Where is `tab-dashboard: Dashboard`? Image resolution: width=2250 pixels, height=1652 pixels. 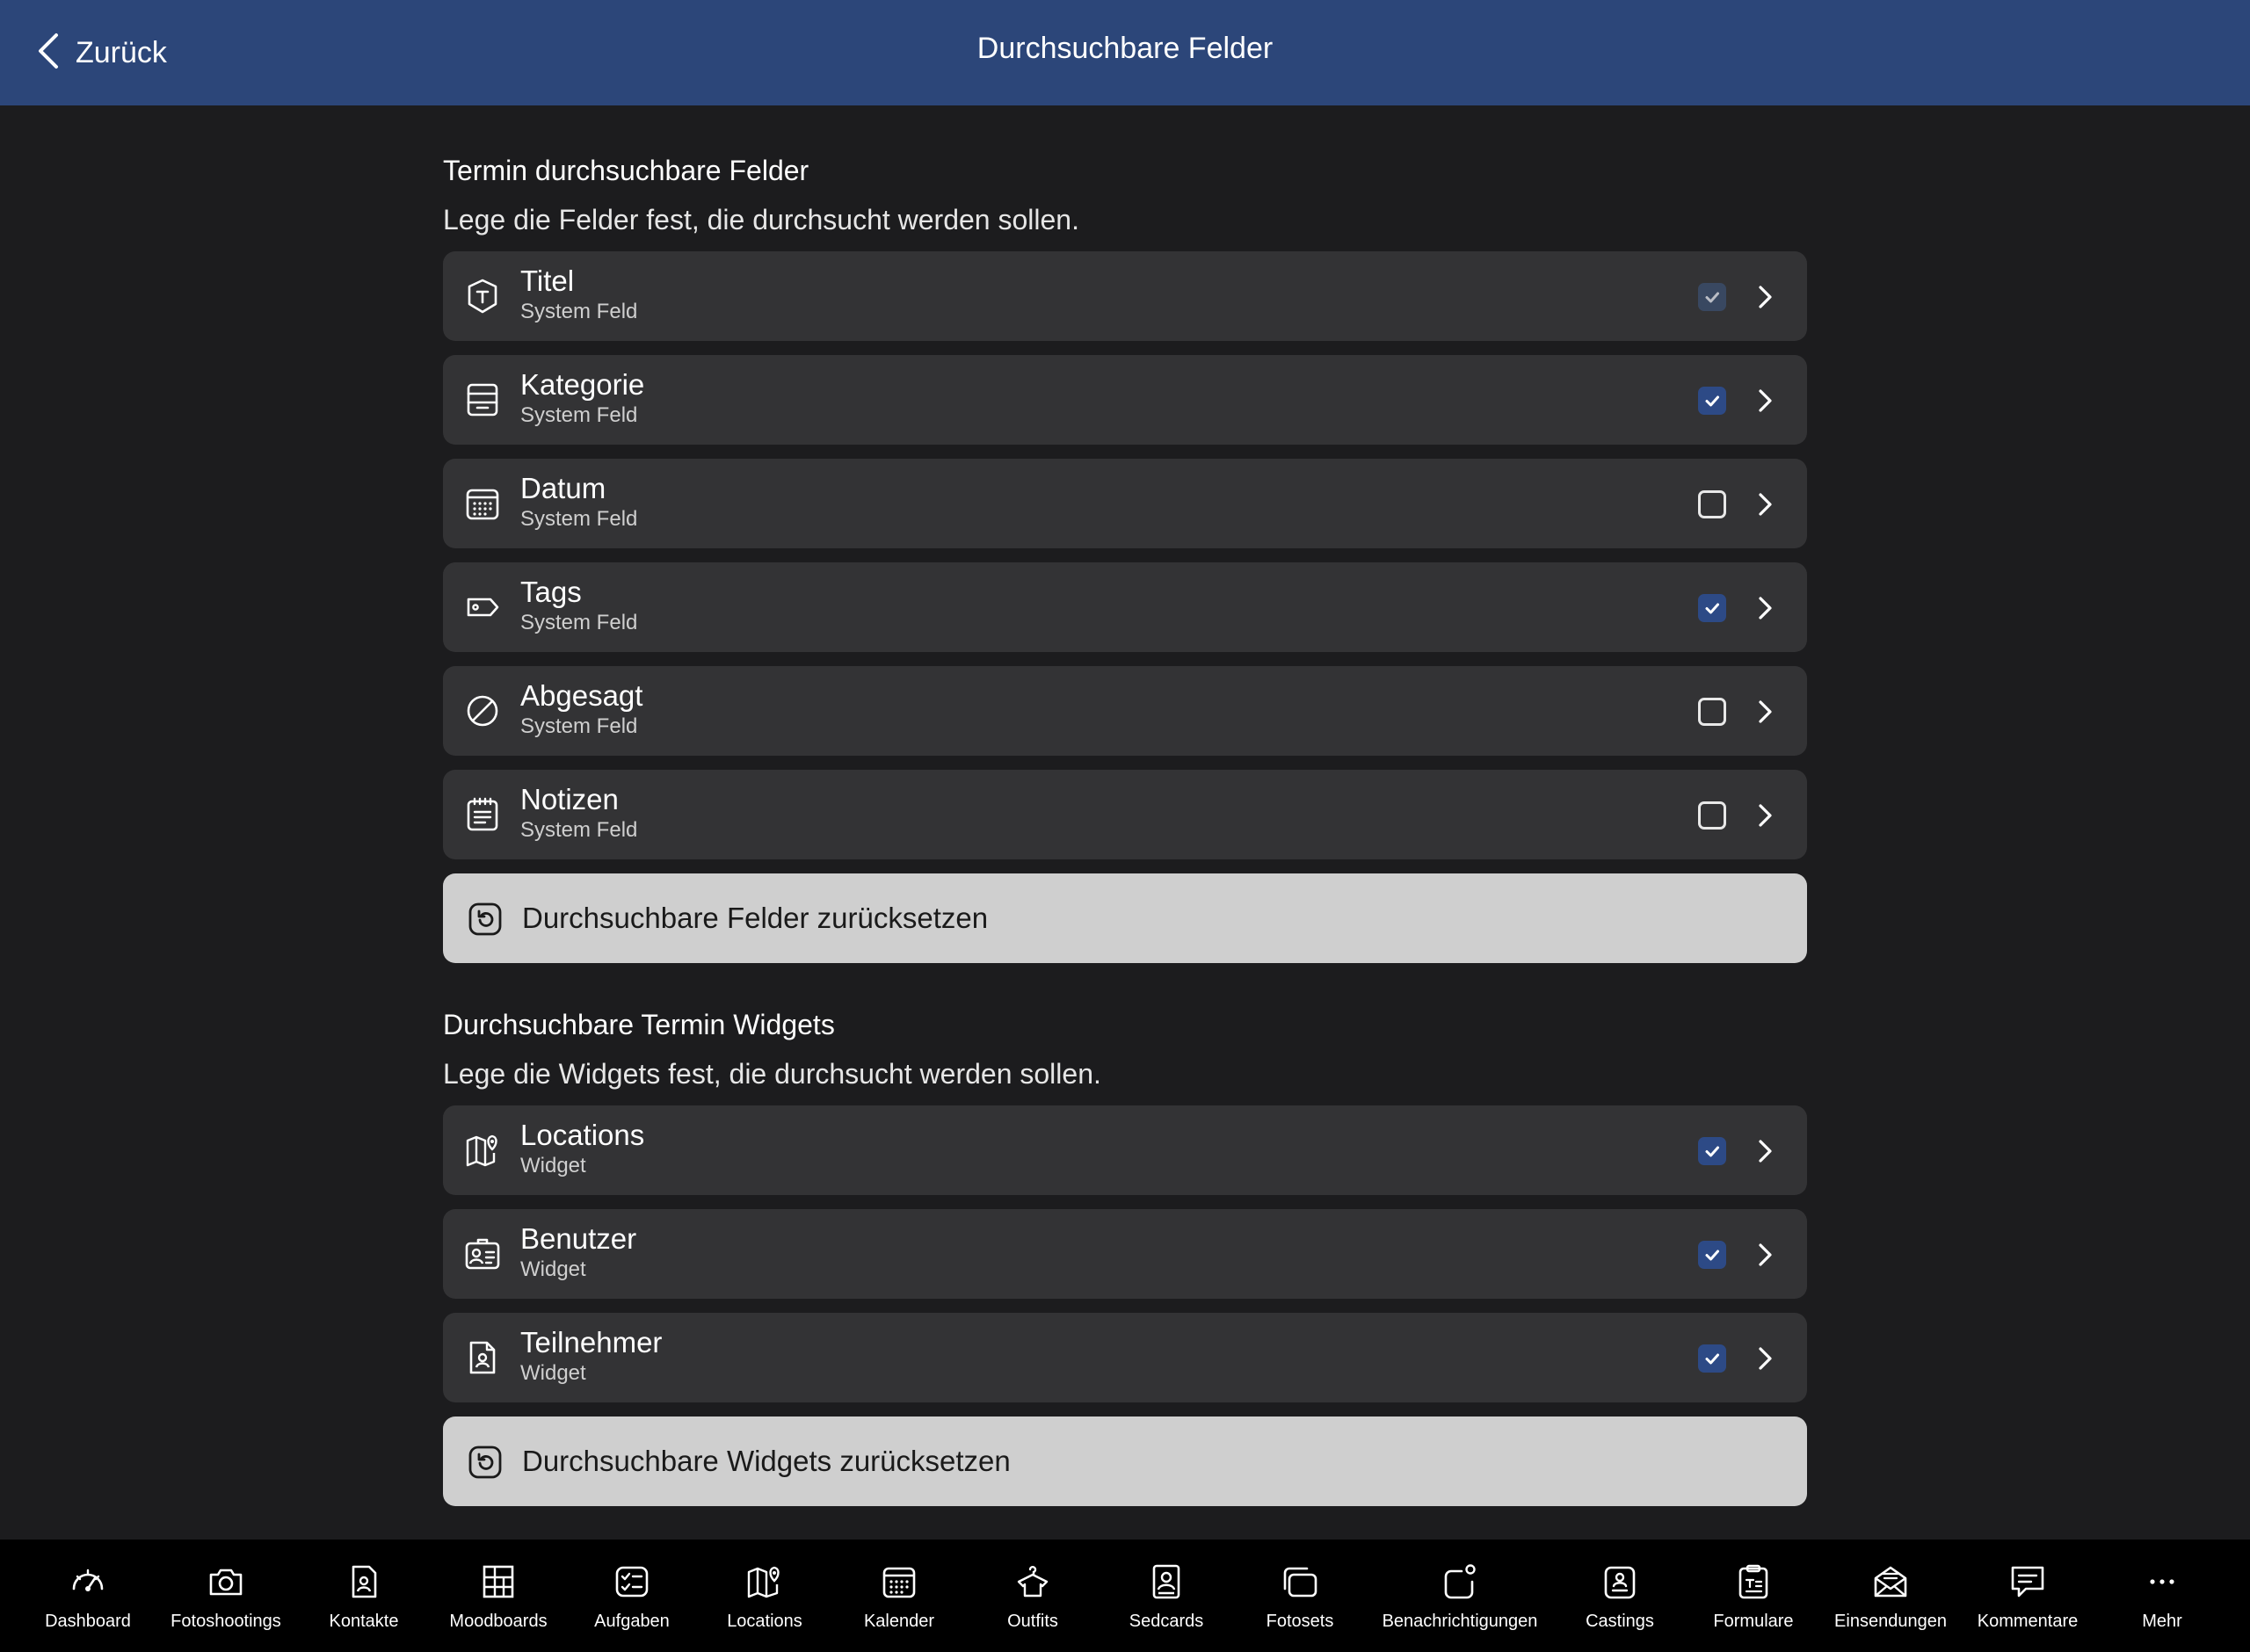
tab-dashboard: Dashboard is located at coordinates (88, 1596).